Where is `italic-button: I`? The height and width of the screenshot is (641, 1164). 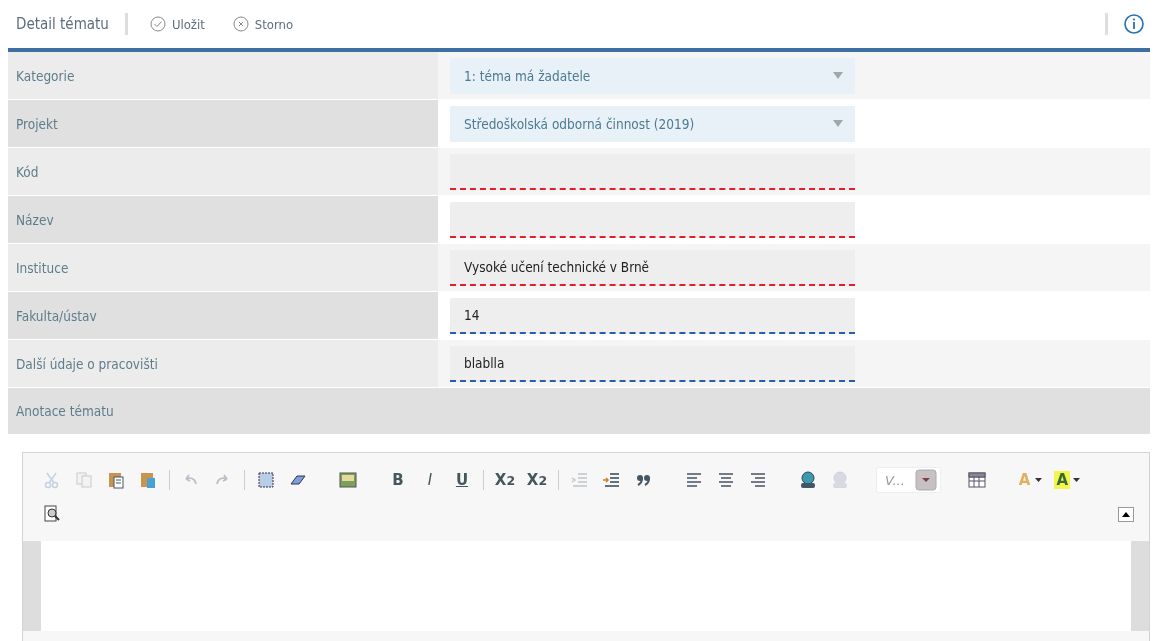
italic-button: I is located at coordinates (430, 480).